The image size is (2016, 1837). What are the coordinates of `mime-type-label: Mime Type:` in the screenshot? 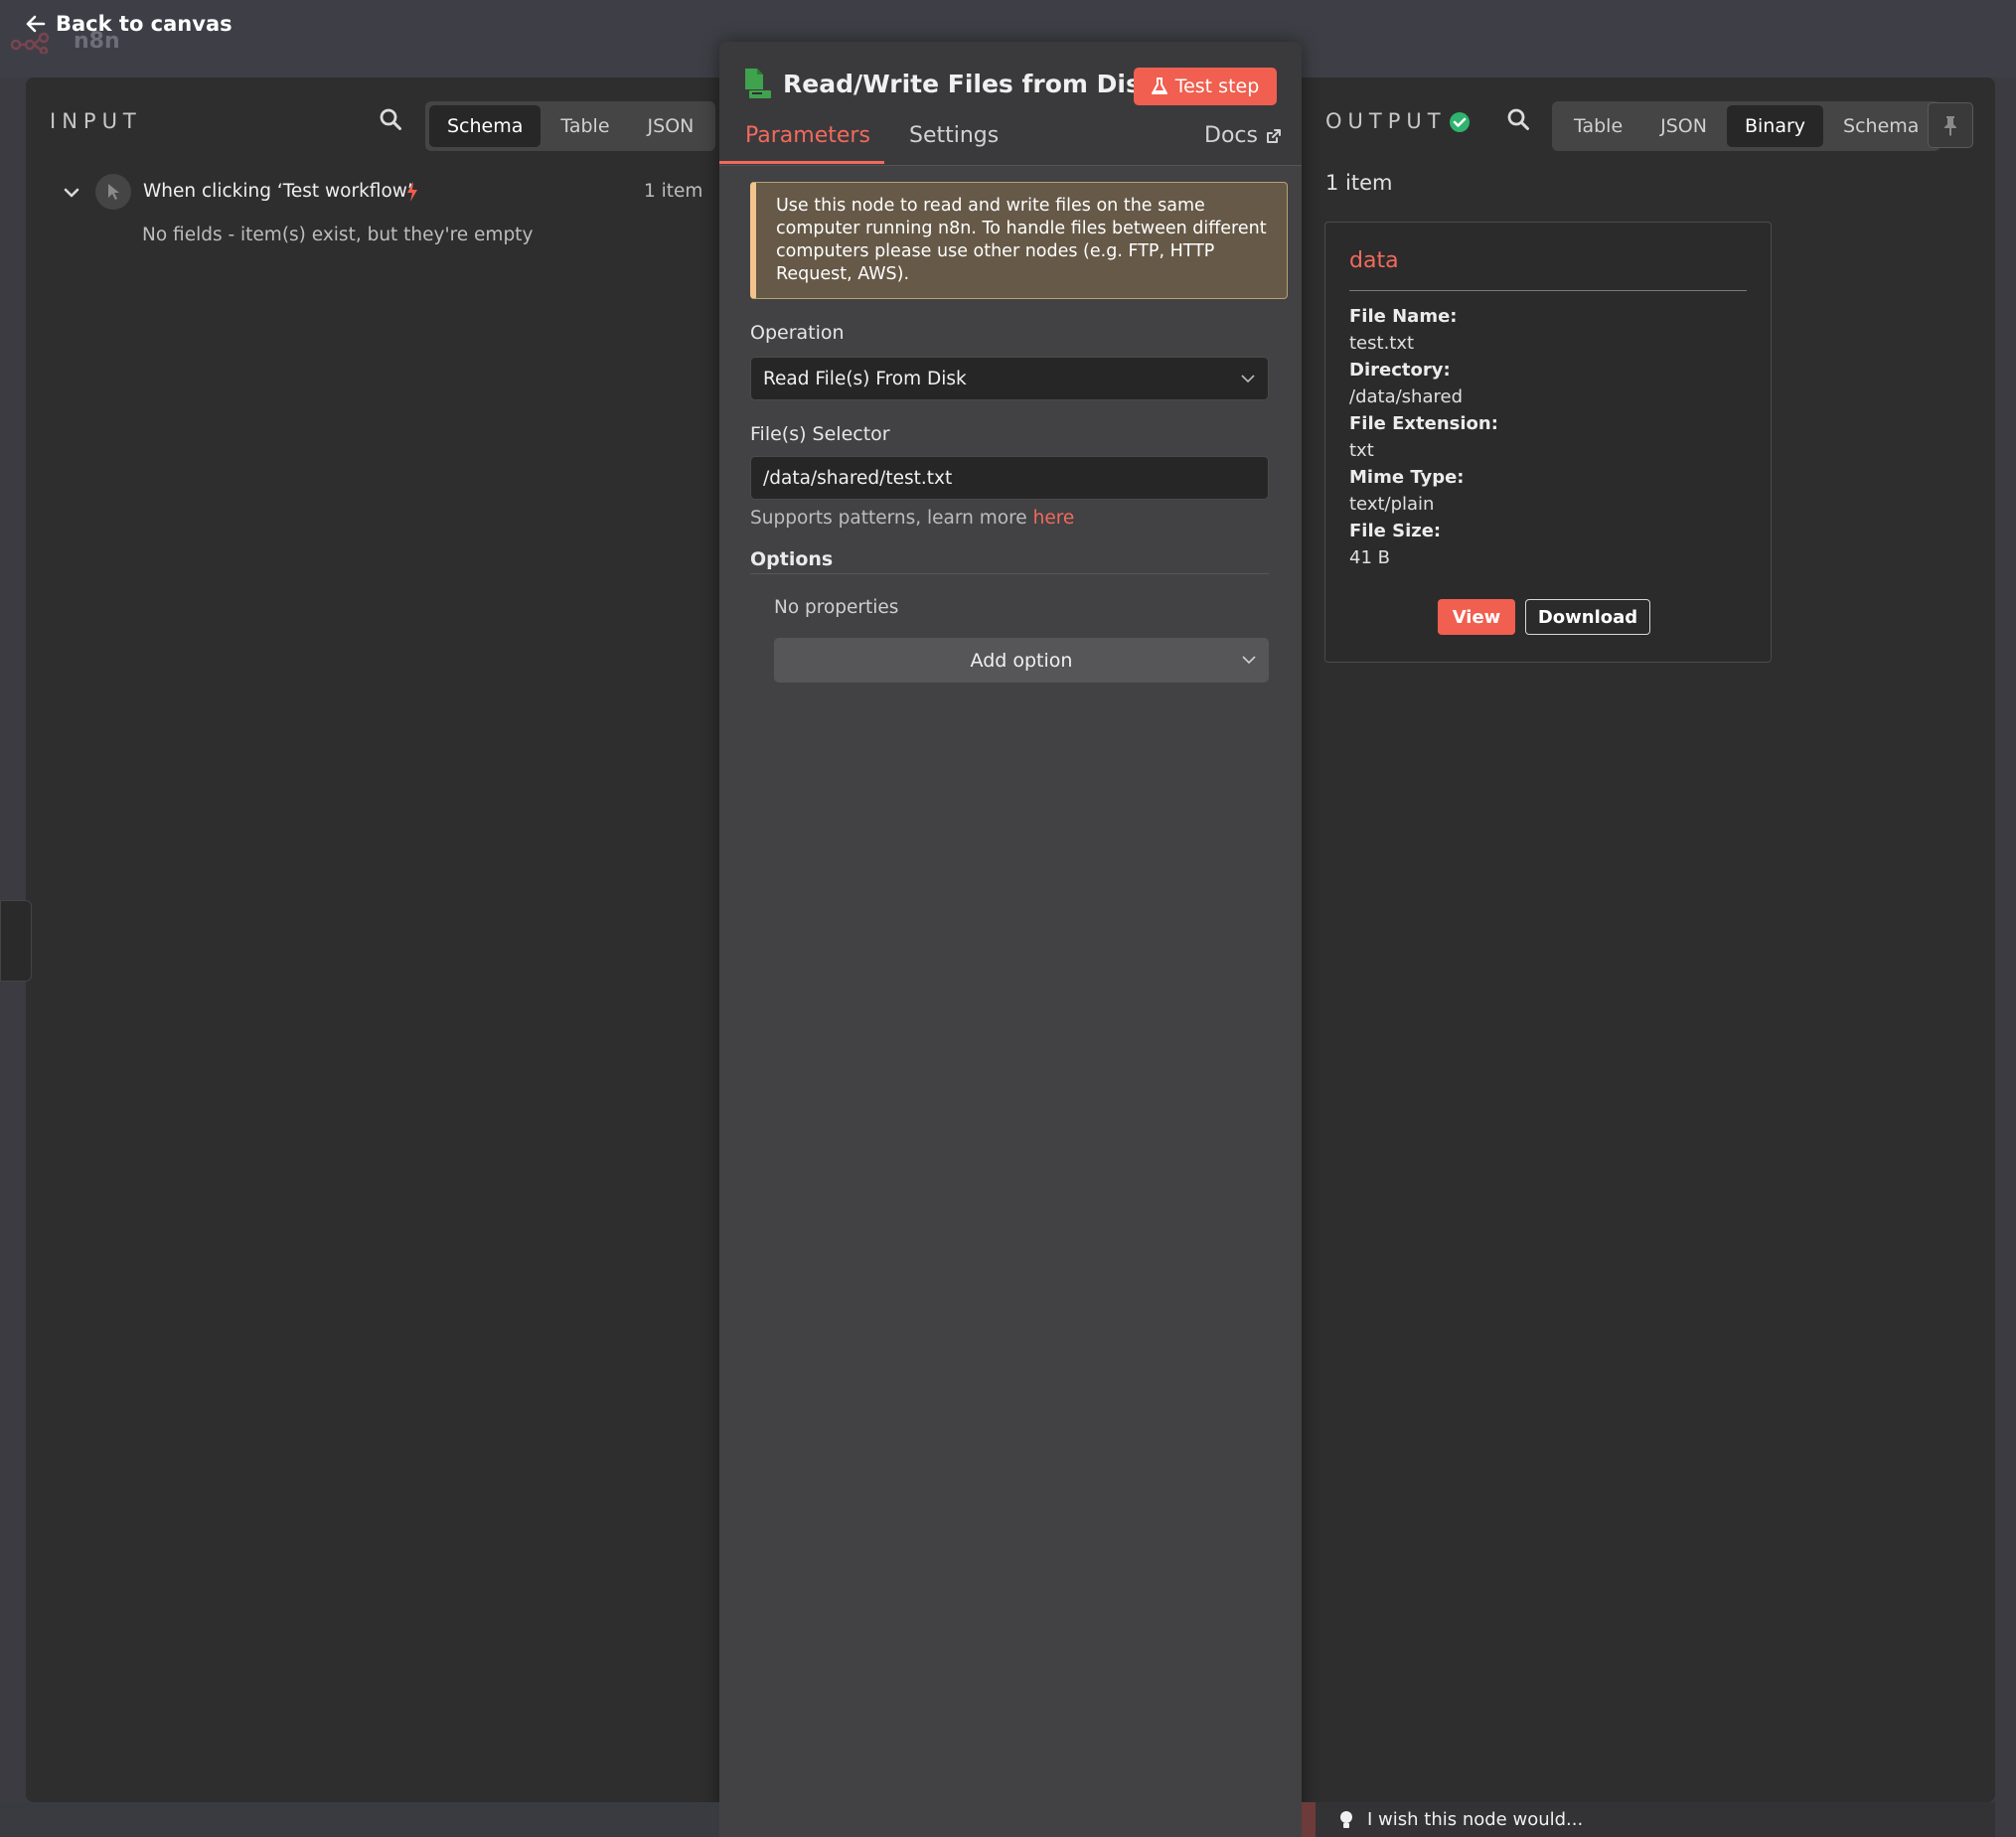 It's located at (1407, 477).